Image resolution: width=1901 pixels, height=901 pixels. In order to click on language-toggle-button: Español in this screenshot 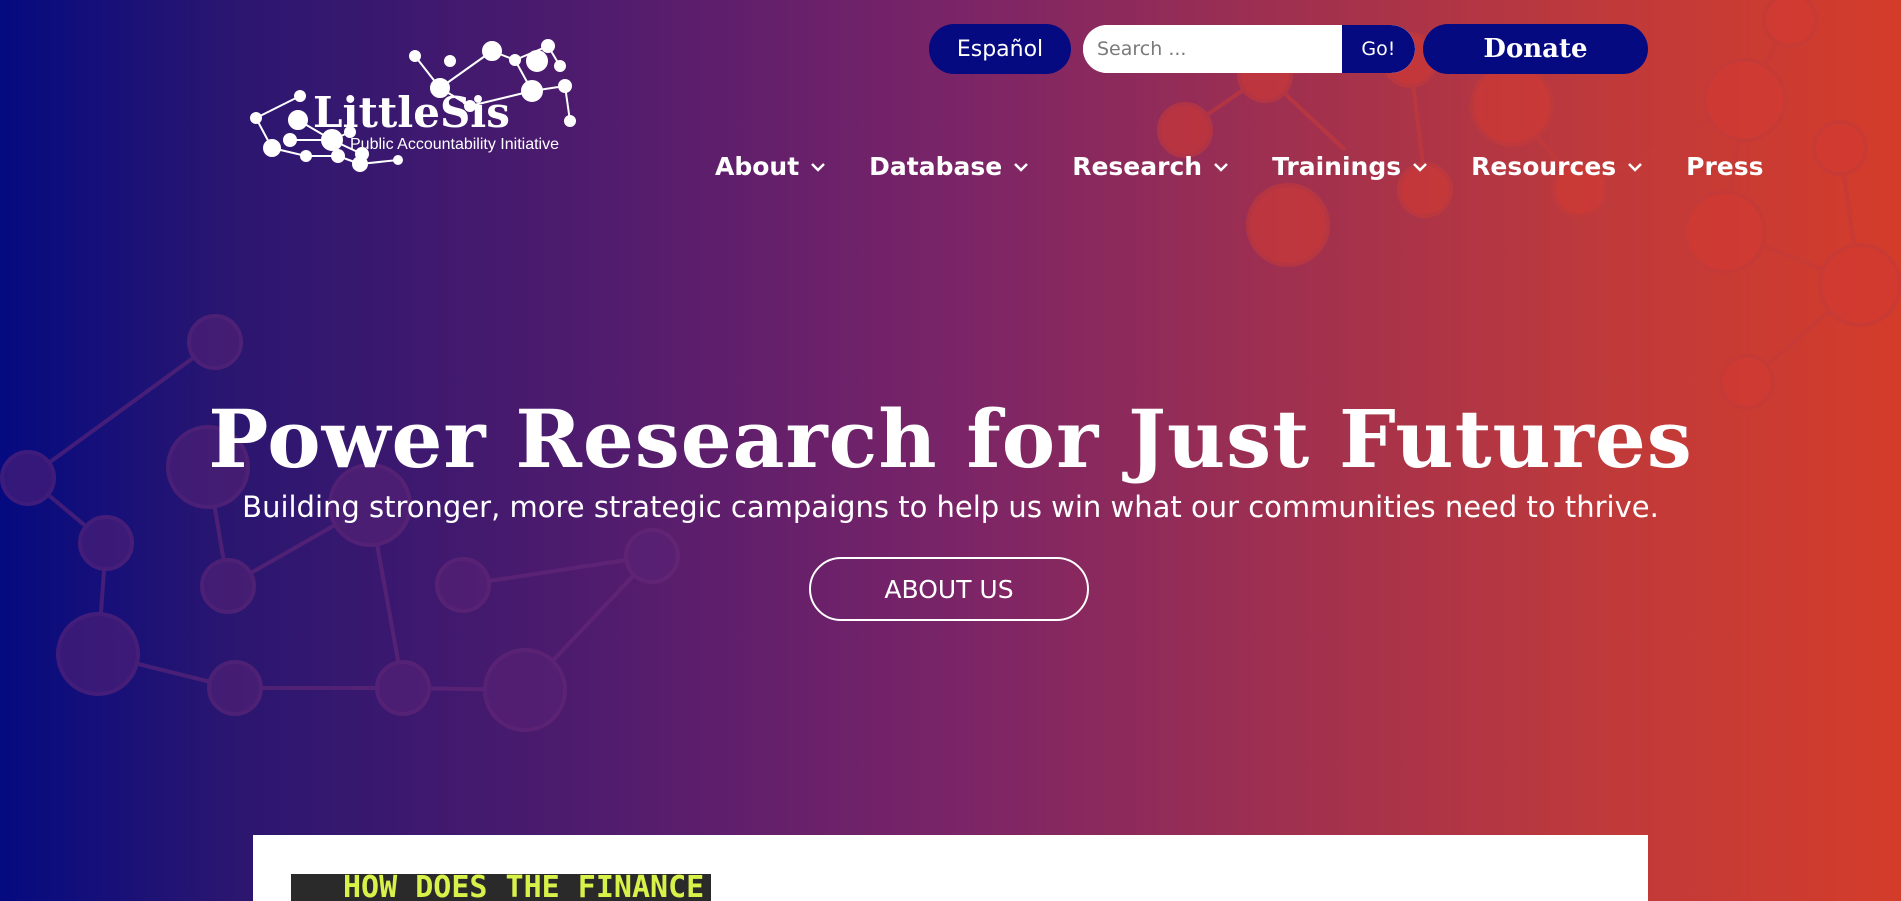, I will do `click(1000, 49)`.